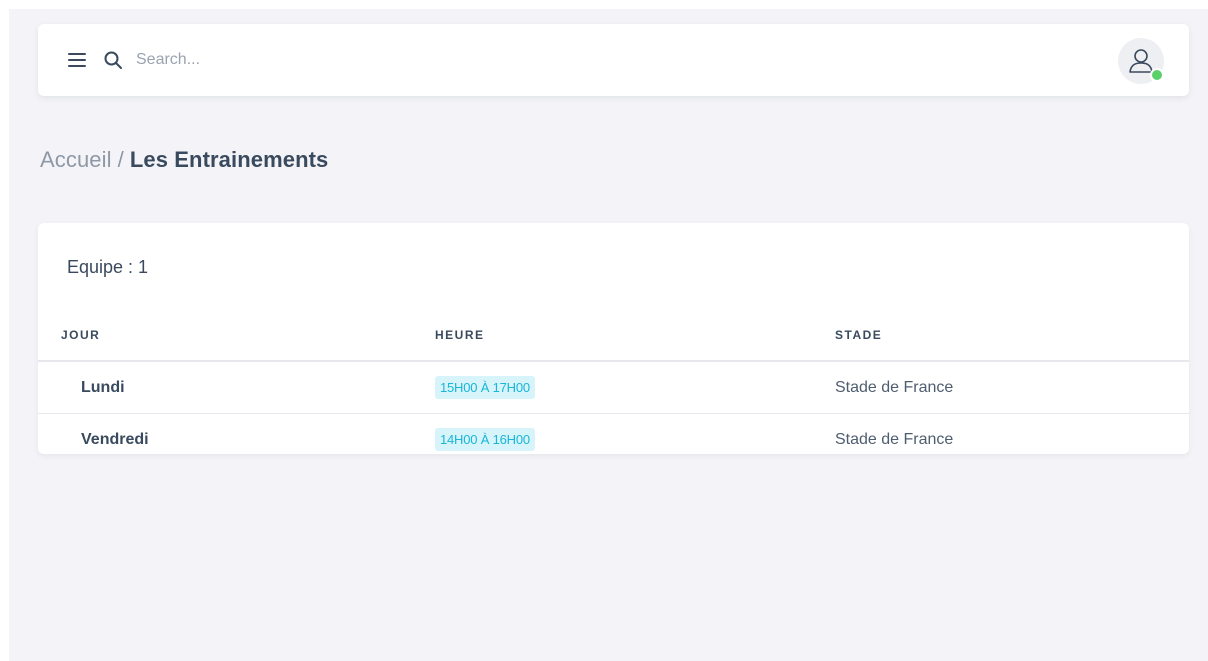 The width and height of the screenshot is (1208, 661). I want to click on table-row: Lundi 15H00 À 17H00 Stade de France, so click(613, 387).